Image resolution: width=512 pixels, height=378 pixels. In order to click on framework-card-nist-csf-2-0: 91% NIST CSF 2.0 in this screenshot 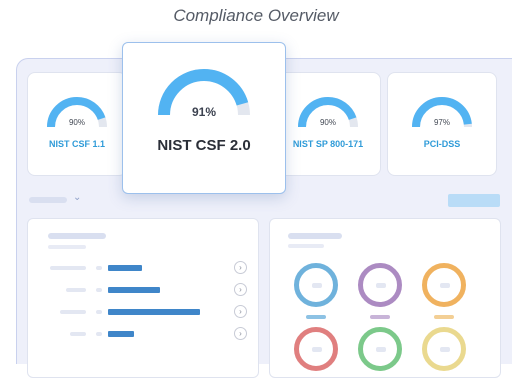, I will do `click(204, 118)`.